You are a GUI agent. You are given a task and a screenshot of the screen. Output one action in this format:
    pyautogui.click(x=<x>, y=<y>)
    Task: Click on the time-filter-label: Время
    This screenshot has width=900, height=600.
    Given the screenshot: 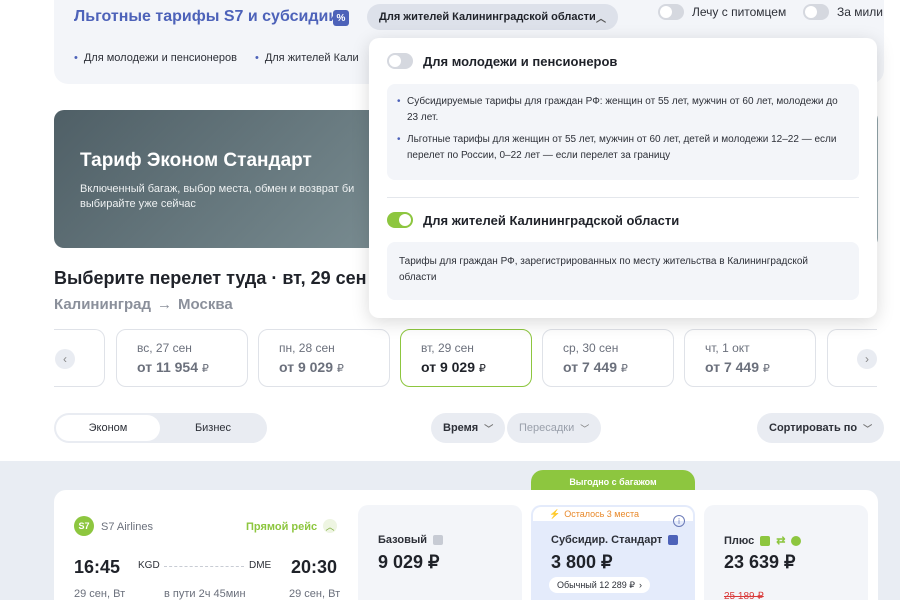 What is the action you would take?
    pyautogui.click(x=461, y=428)
    